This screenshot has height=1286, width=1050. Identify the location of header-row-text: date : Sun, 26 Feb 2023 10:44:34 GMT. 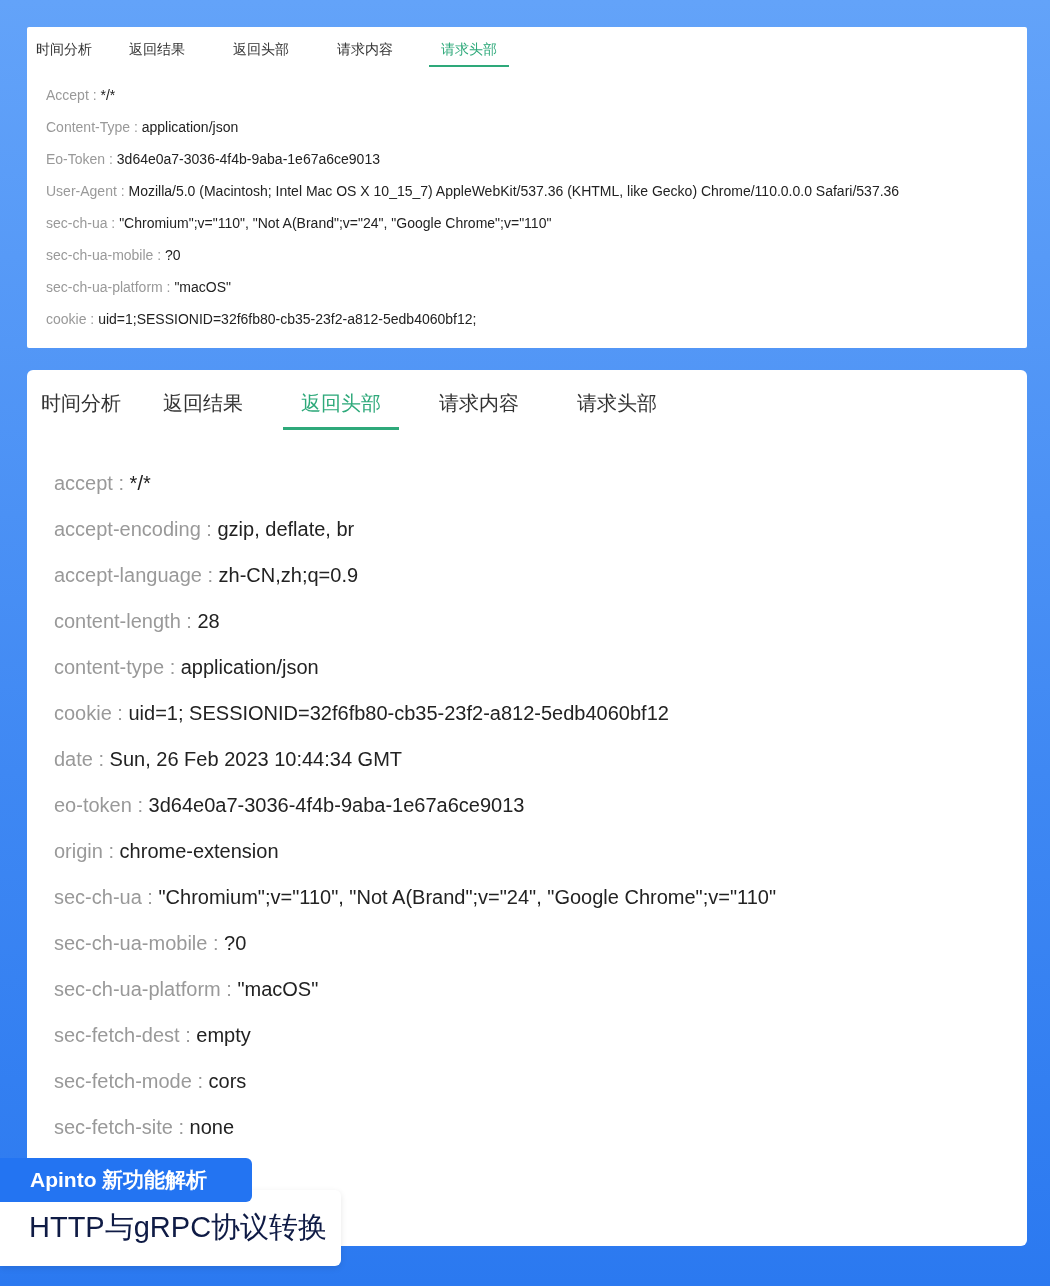
(229, 759).